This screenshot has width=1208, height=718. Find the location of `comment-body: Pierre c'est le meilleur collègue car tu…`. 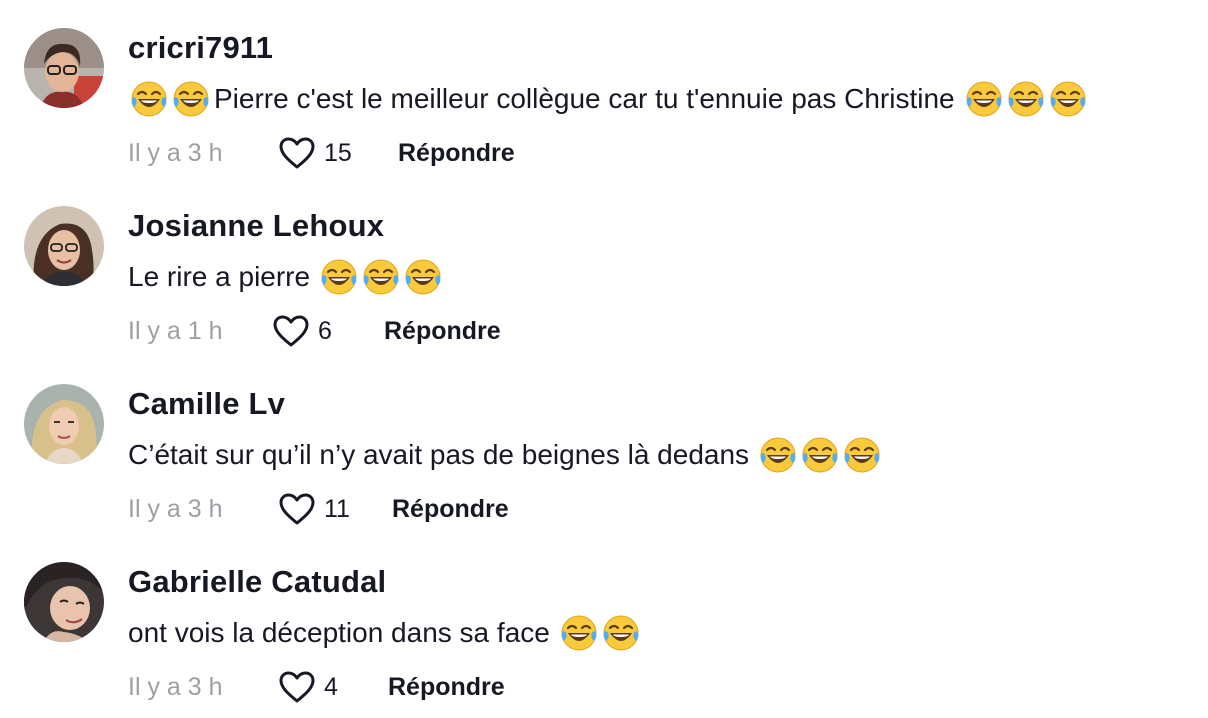

comment-body: Pierre c'est le meilleur collègue car tu… is located at coordinates (584, 98).